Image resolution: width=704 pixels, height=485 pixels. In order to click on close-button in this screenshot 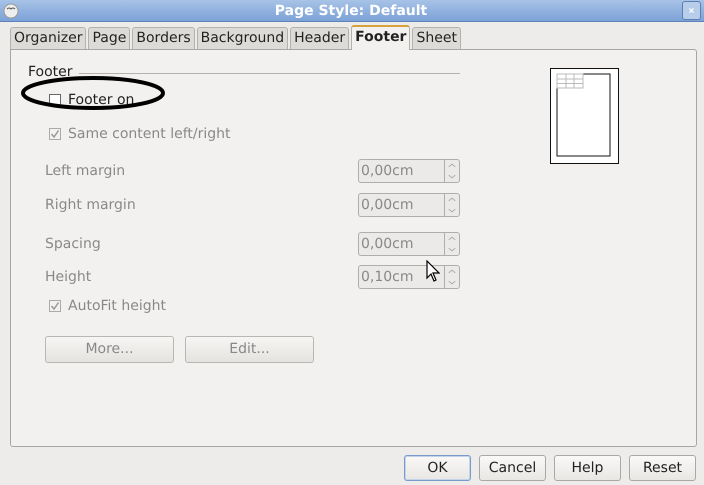, I will do `click(691, 10)`.